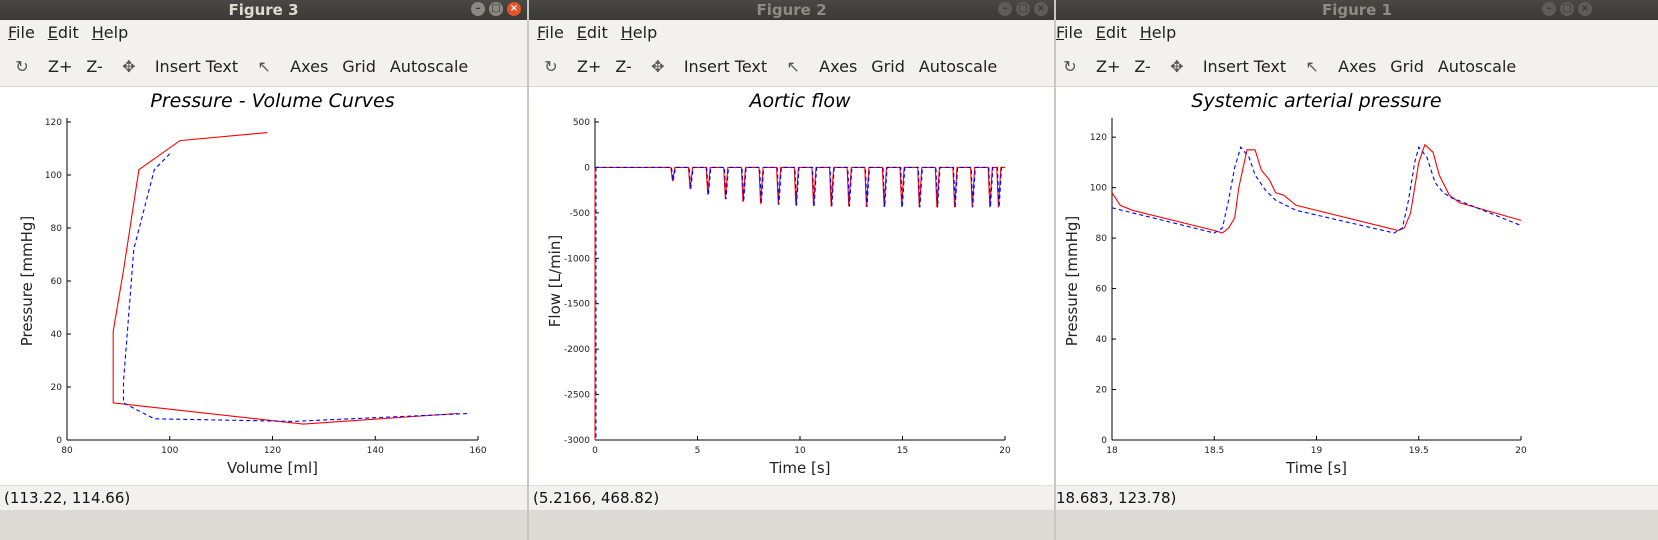  Describe the element at coordinates (1214, 451) in the screenshot. I see `x-tick-label: 18.5` at that location.